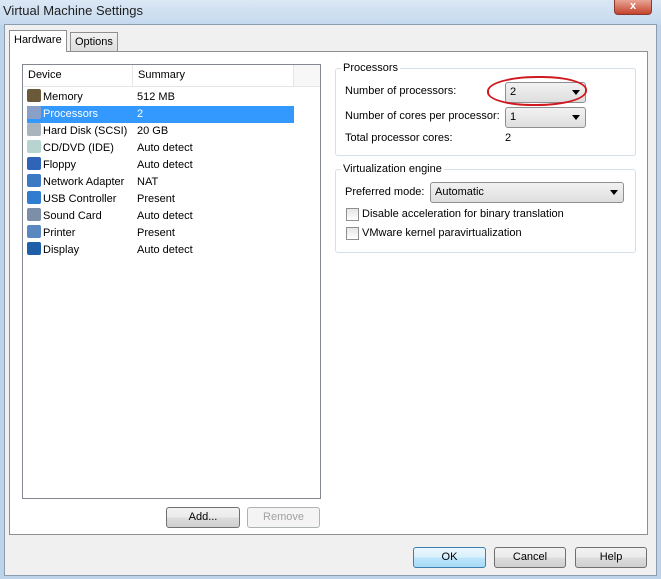 The width and height of the screenshot is (661, 579). I want to click on processors-legend: Processors, so click(371, 68).